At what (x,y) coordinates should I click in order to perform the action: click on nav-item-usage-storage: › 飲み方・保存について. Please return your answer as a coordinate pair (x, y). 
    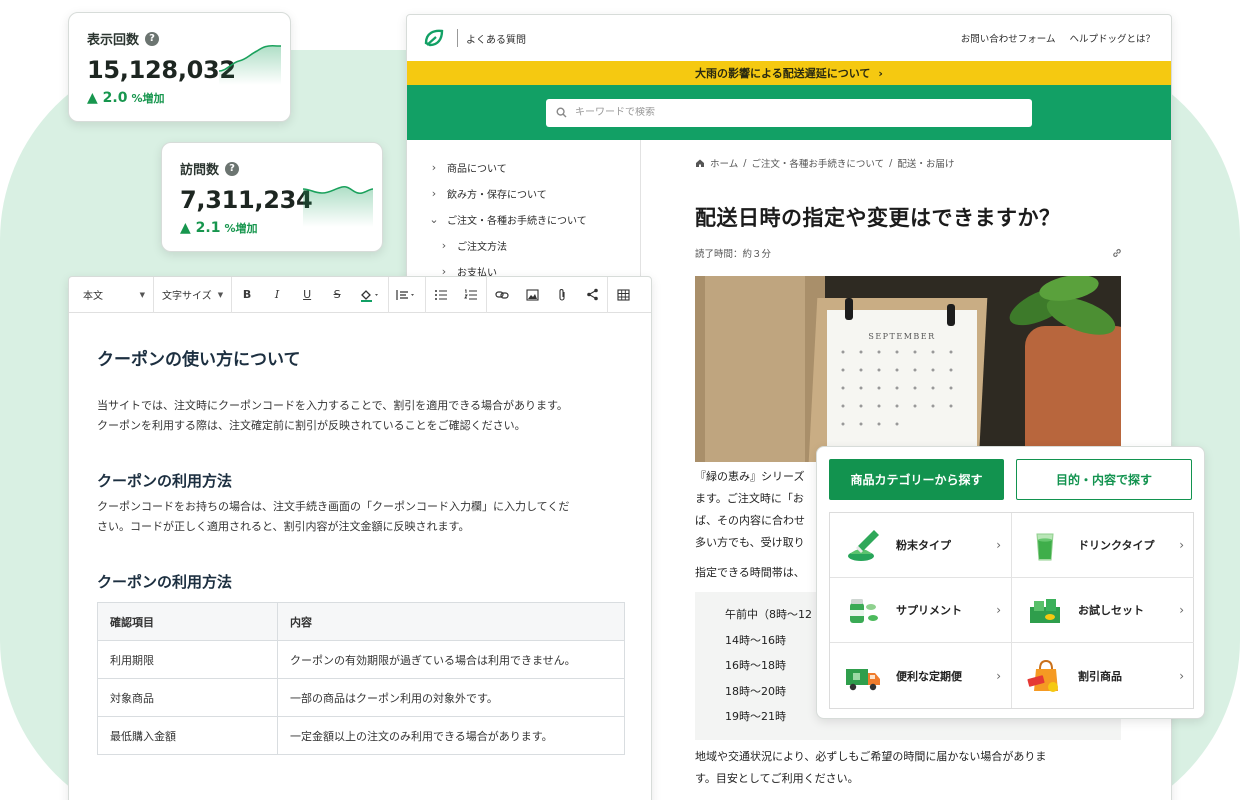
    Looking at the image, I should click on (523, 193).